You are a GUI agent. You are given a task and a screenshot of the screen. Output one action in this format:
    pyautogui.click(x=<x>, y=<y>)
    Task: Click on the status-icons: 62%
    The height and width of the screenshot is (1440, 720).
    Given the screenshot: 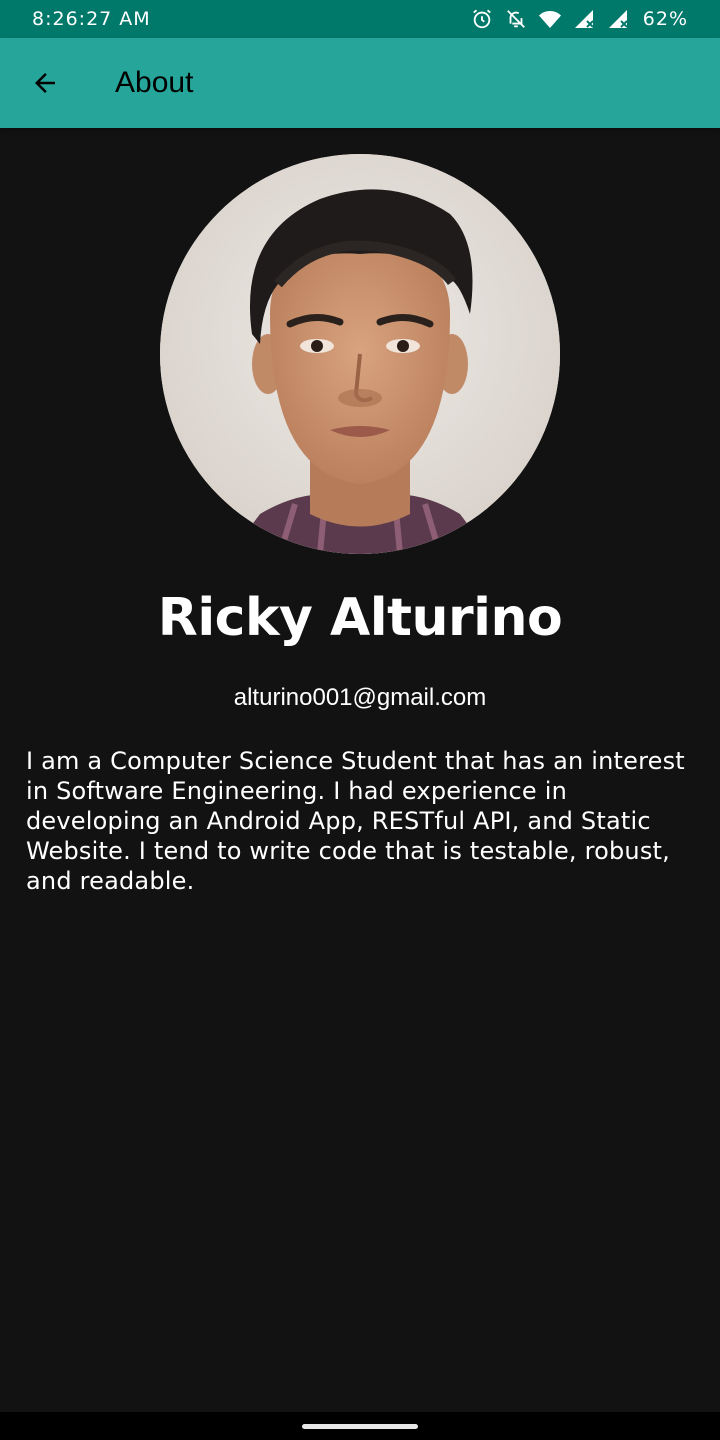 What is the action you would take?
    pyautogui.click(x=578, y=19)
    